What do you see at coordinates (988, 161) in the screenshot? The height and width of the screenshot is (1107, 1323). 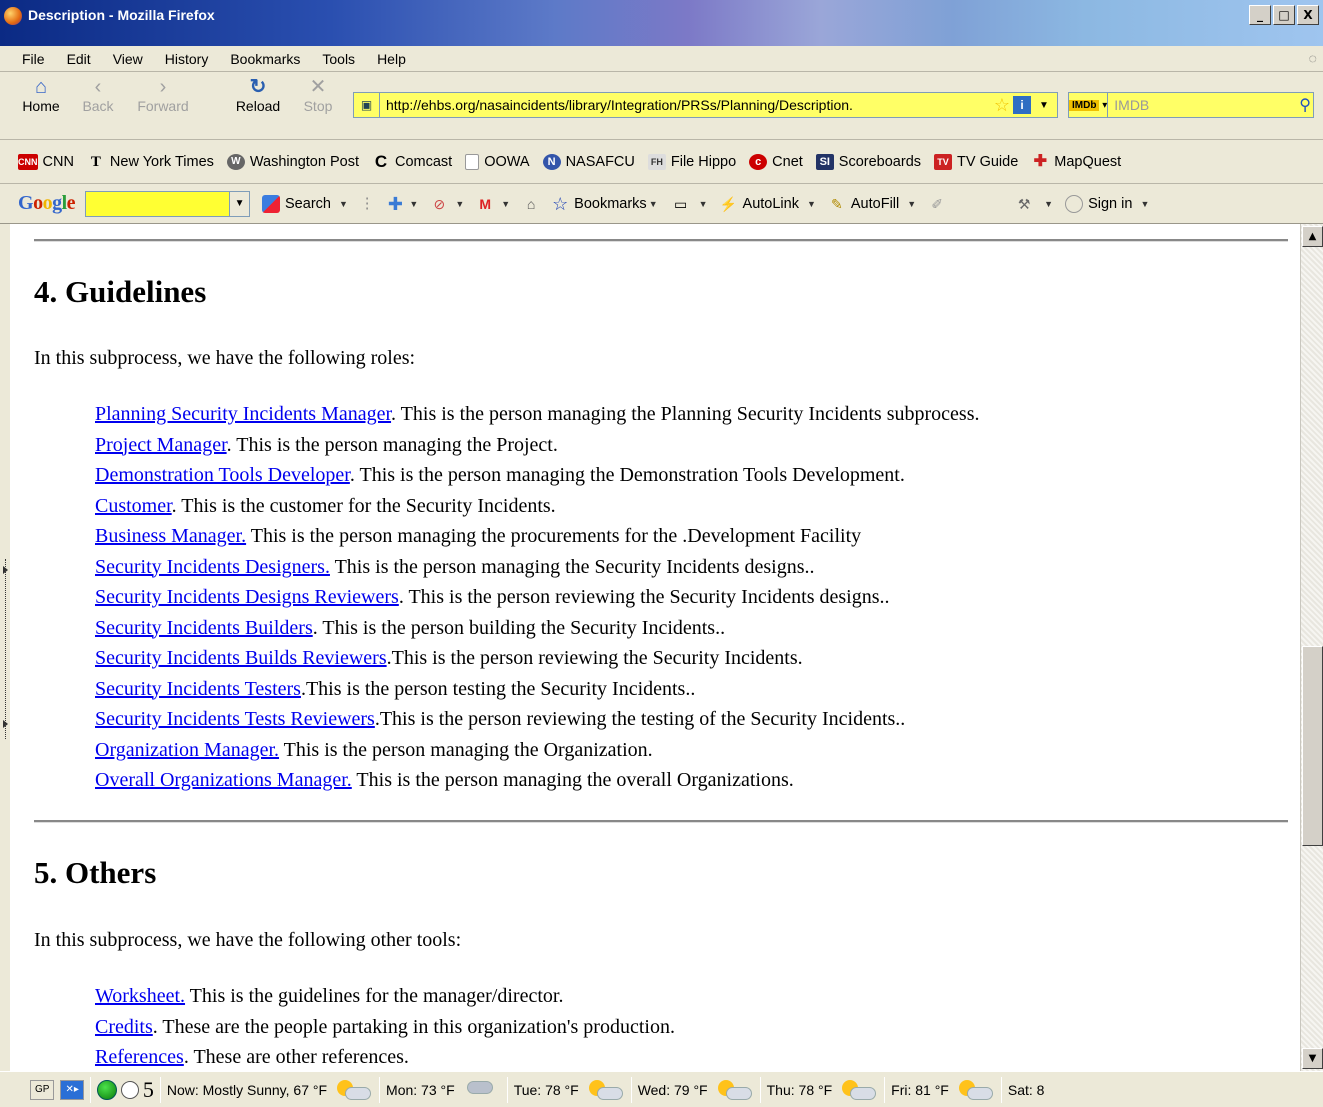 I see `bookmark-label: TV Guide` at bounding box center [988, 161].